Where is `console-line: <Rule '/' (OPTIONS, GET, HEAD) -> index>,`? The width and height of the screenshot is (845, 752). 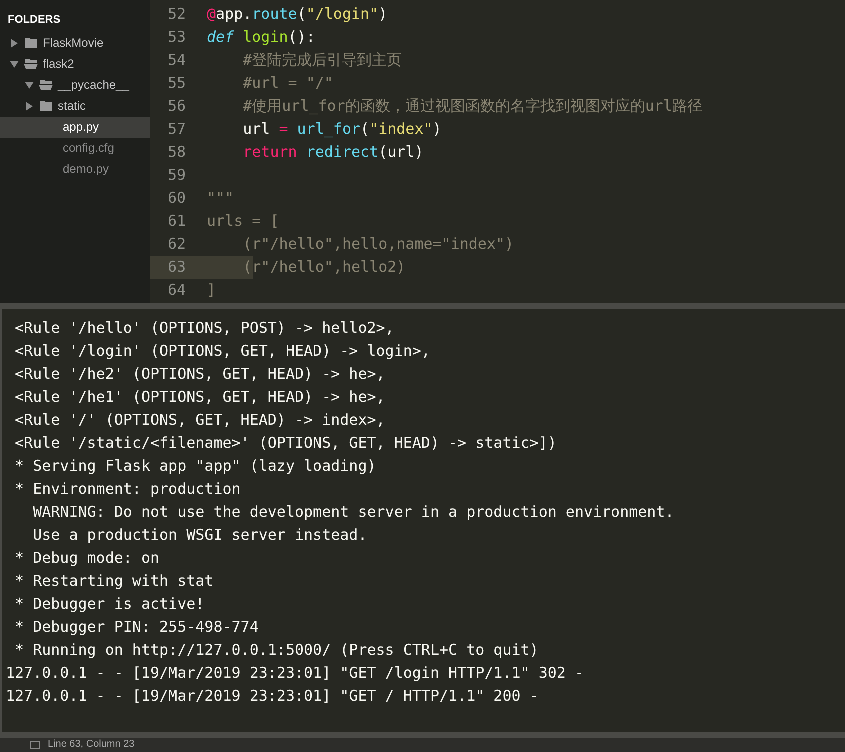 console-line: <Rule '/' (OPTIONS, GET, HEAD) -> index>, is located at coordinates (200, 420).